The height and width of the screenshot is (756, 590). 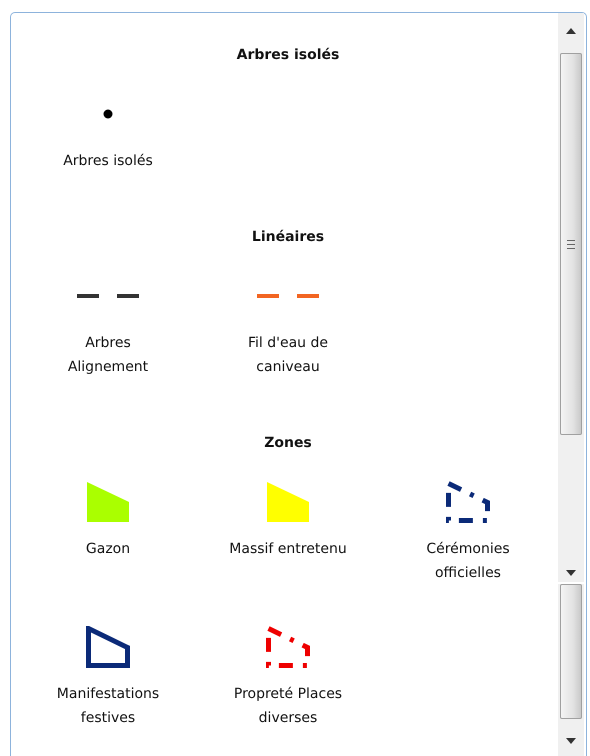 I want to click on section-title: Linéaires, so click(x=288, y=237).